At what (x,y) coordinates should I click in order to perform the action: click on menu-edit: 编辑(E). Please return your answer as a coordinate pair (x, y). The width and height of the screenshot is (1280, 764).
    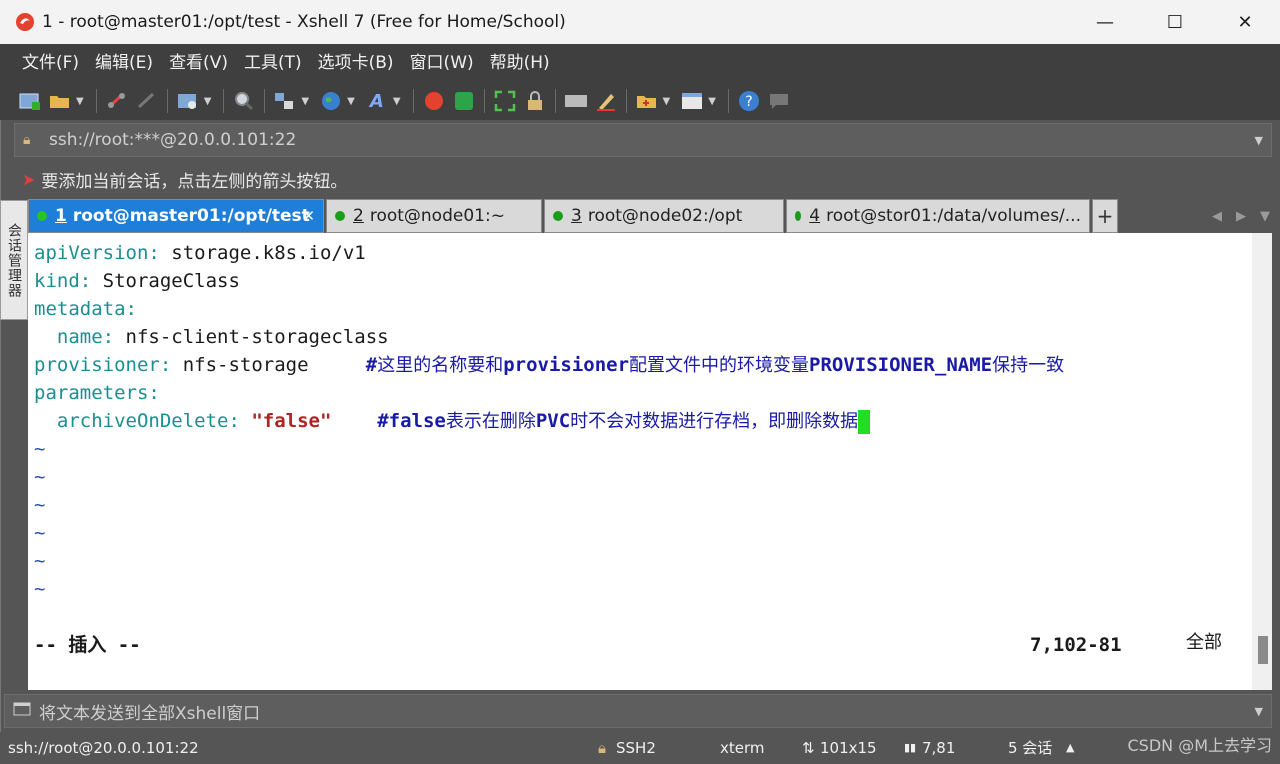
    Looking at the image, I should click on (124, 63).